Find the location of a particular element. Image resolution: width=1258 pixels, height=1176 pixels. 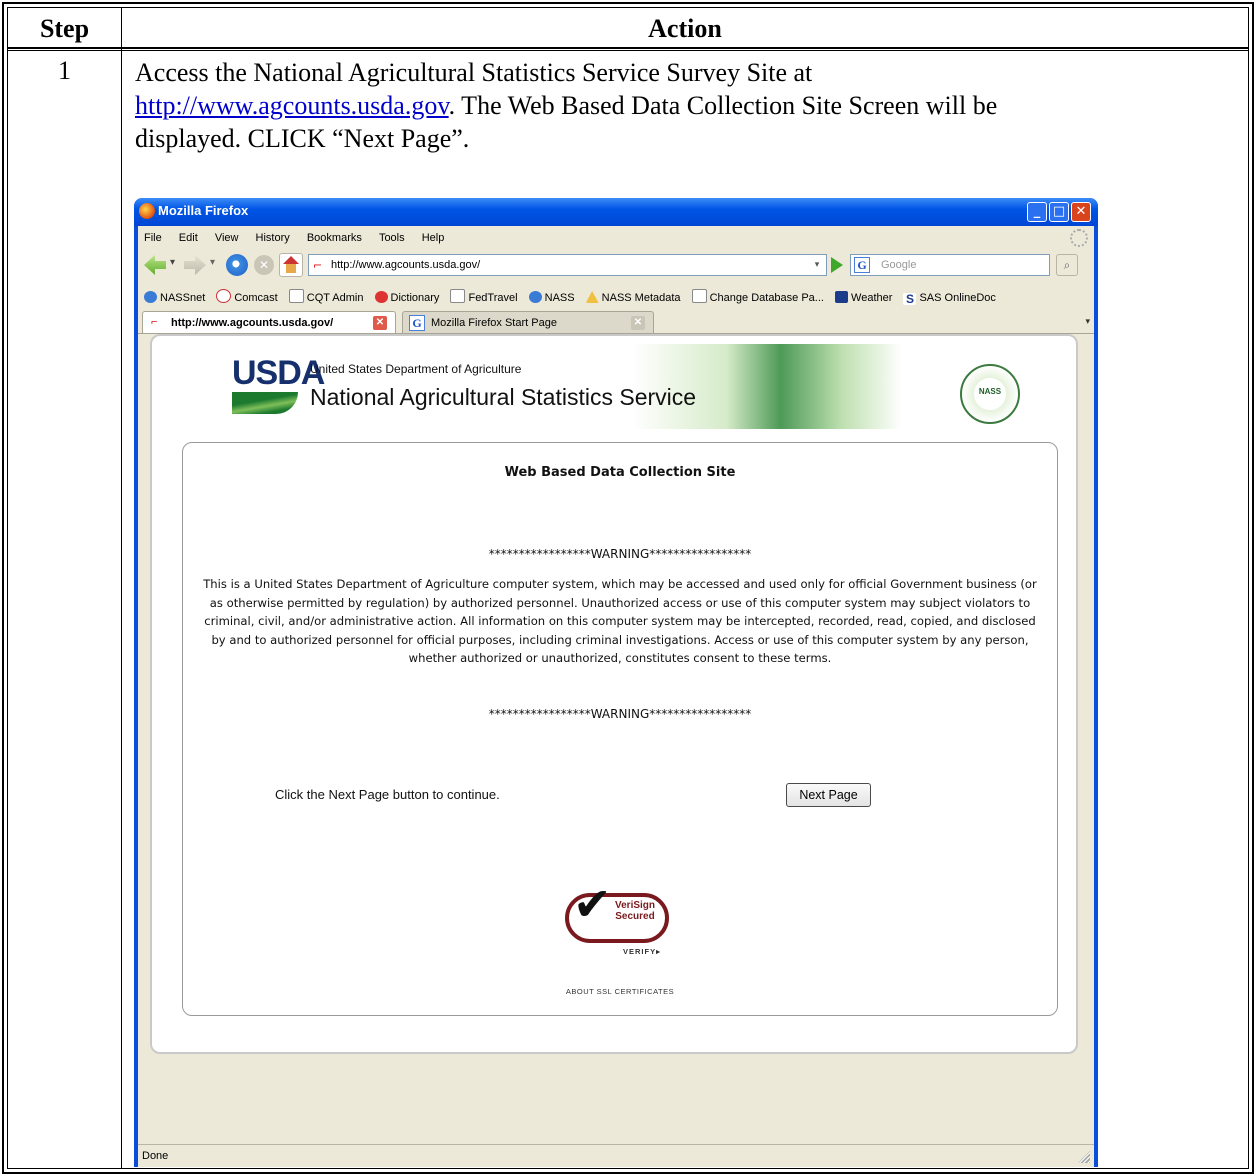

nass-seal-logo: NASS is located at coordinates (990, 394).